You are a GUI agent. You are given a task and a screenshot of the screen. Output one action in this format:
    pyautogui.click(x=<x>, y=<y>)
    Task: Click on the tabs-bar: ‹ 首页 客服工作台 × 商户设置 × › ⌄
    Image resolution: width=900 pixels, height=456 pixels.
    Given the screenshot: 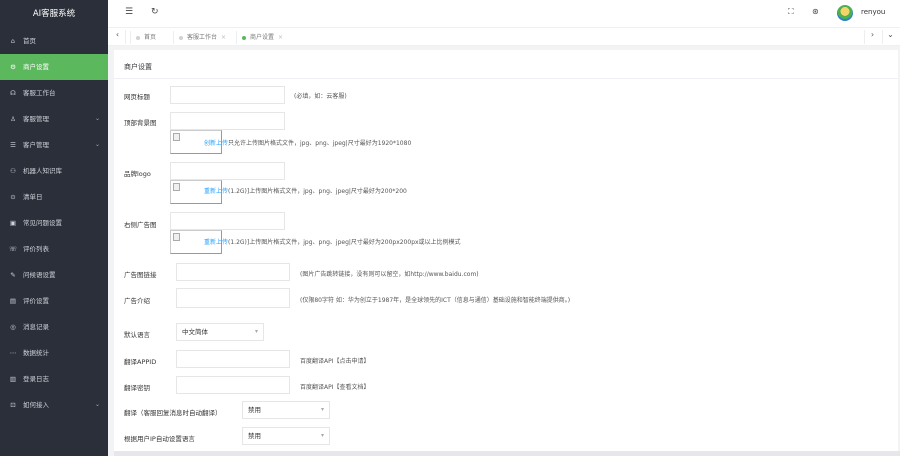 What is the action you would take?
    pyautogui.click(x=504, y=37)
    